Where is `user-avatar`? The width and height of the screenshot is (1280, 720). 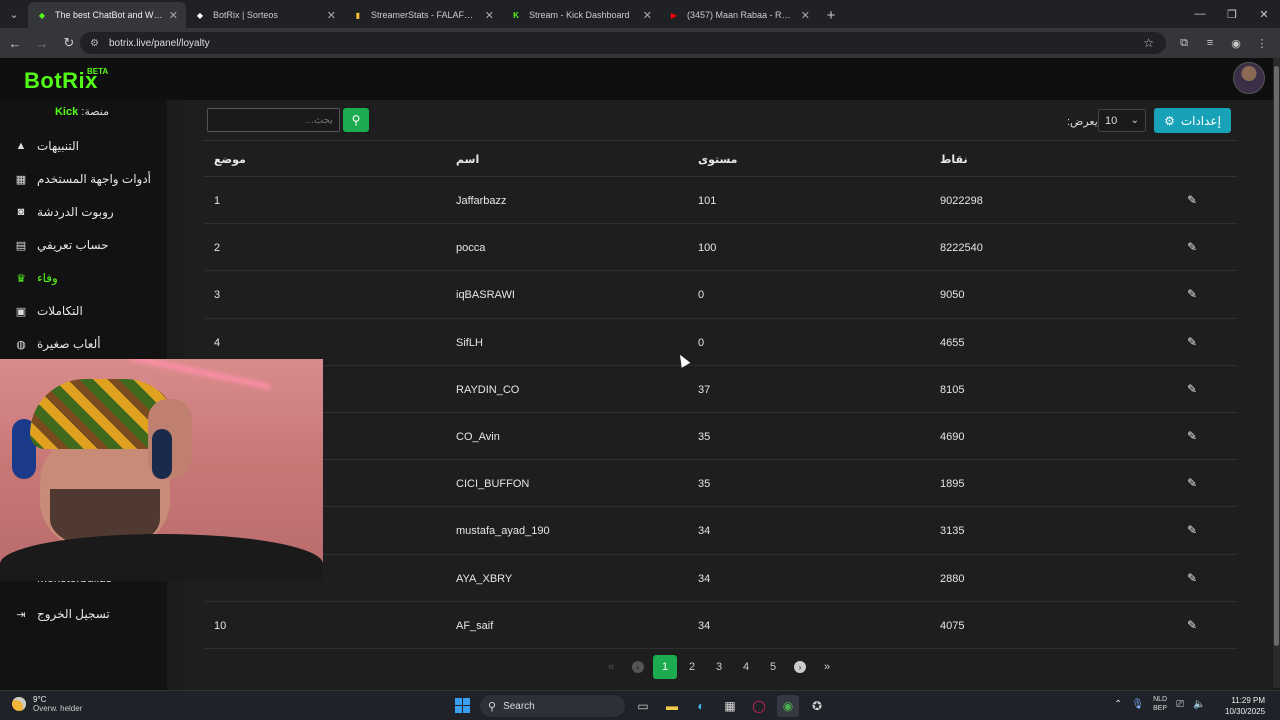 user-avatar is located at coordinates (1249, 78).